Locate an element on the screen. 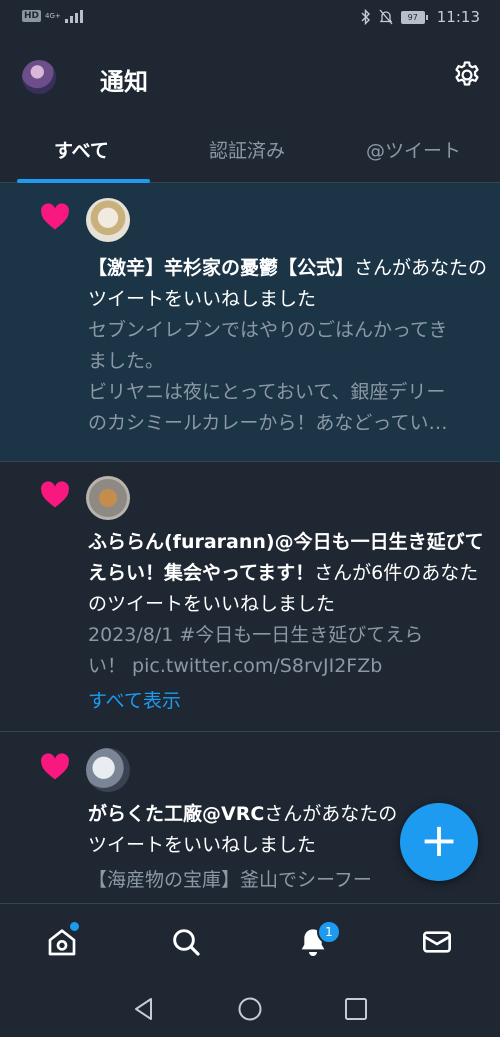 This screenshot has height=1037, width=500. home-circle-icon is located at coordinates (250, 1009).